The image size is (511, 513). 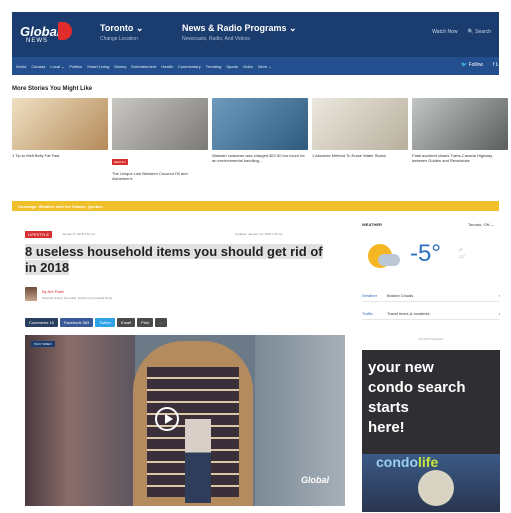 What do you see at coordinates (461, 249) in the screenshot?
I see `temp-high: -4°` at bounding box center [461, 249].